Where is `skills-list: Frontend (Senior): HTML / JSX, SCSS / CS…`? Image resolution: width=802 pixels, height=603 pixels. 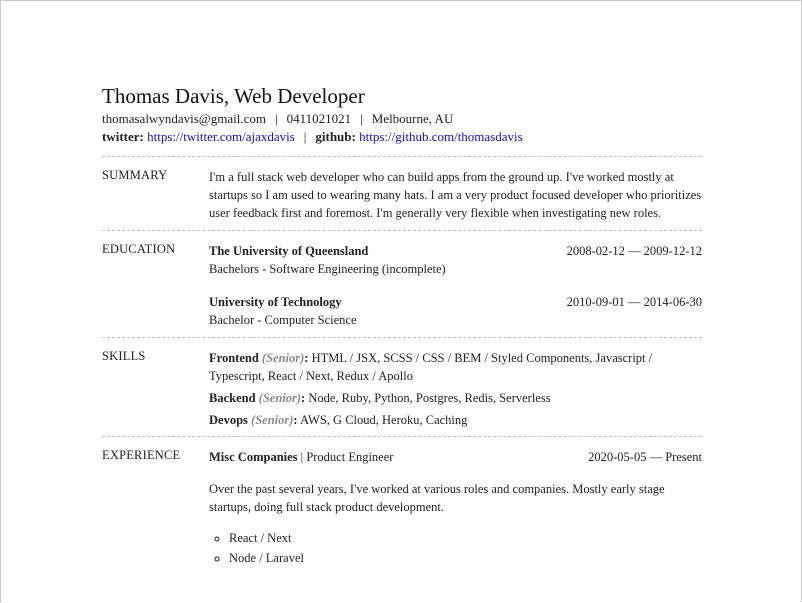
skills-list: Frontend (Senior): HTML / JSX, SCSS / CS… is located at coordinates (455, 389).